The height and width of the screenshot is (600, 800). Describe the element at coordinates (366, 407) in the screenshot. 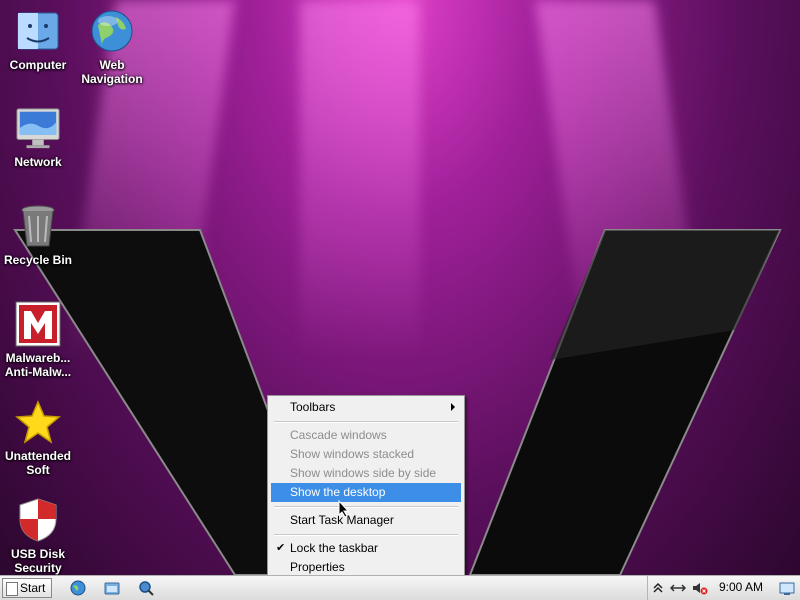

I see `menu-item-toolbars: Toolbars` at that location.